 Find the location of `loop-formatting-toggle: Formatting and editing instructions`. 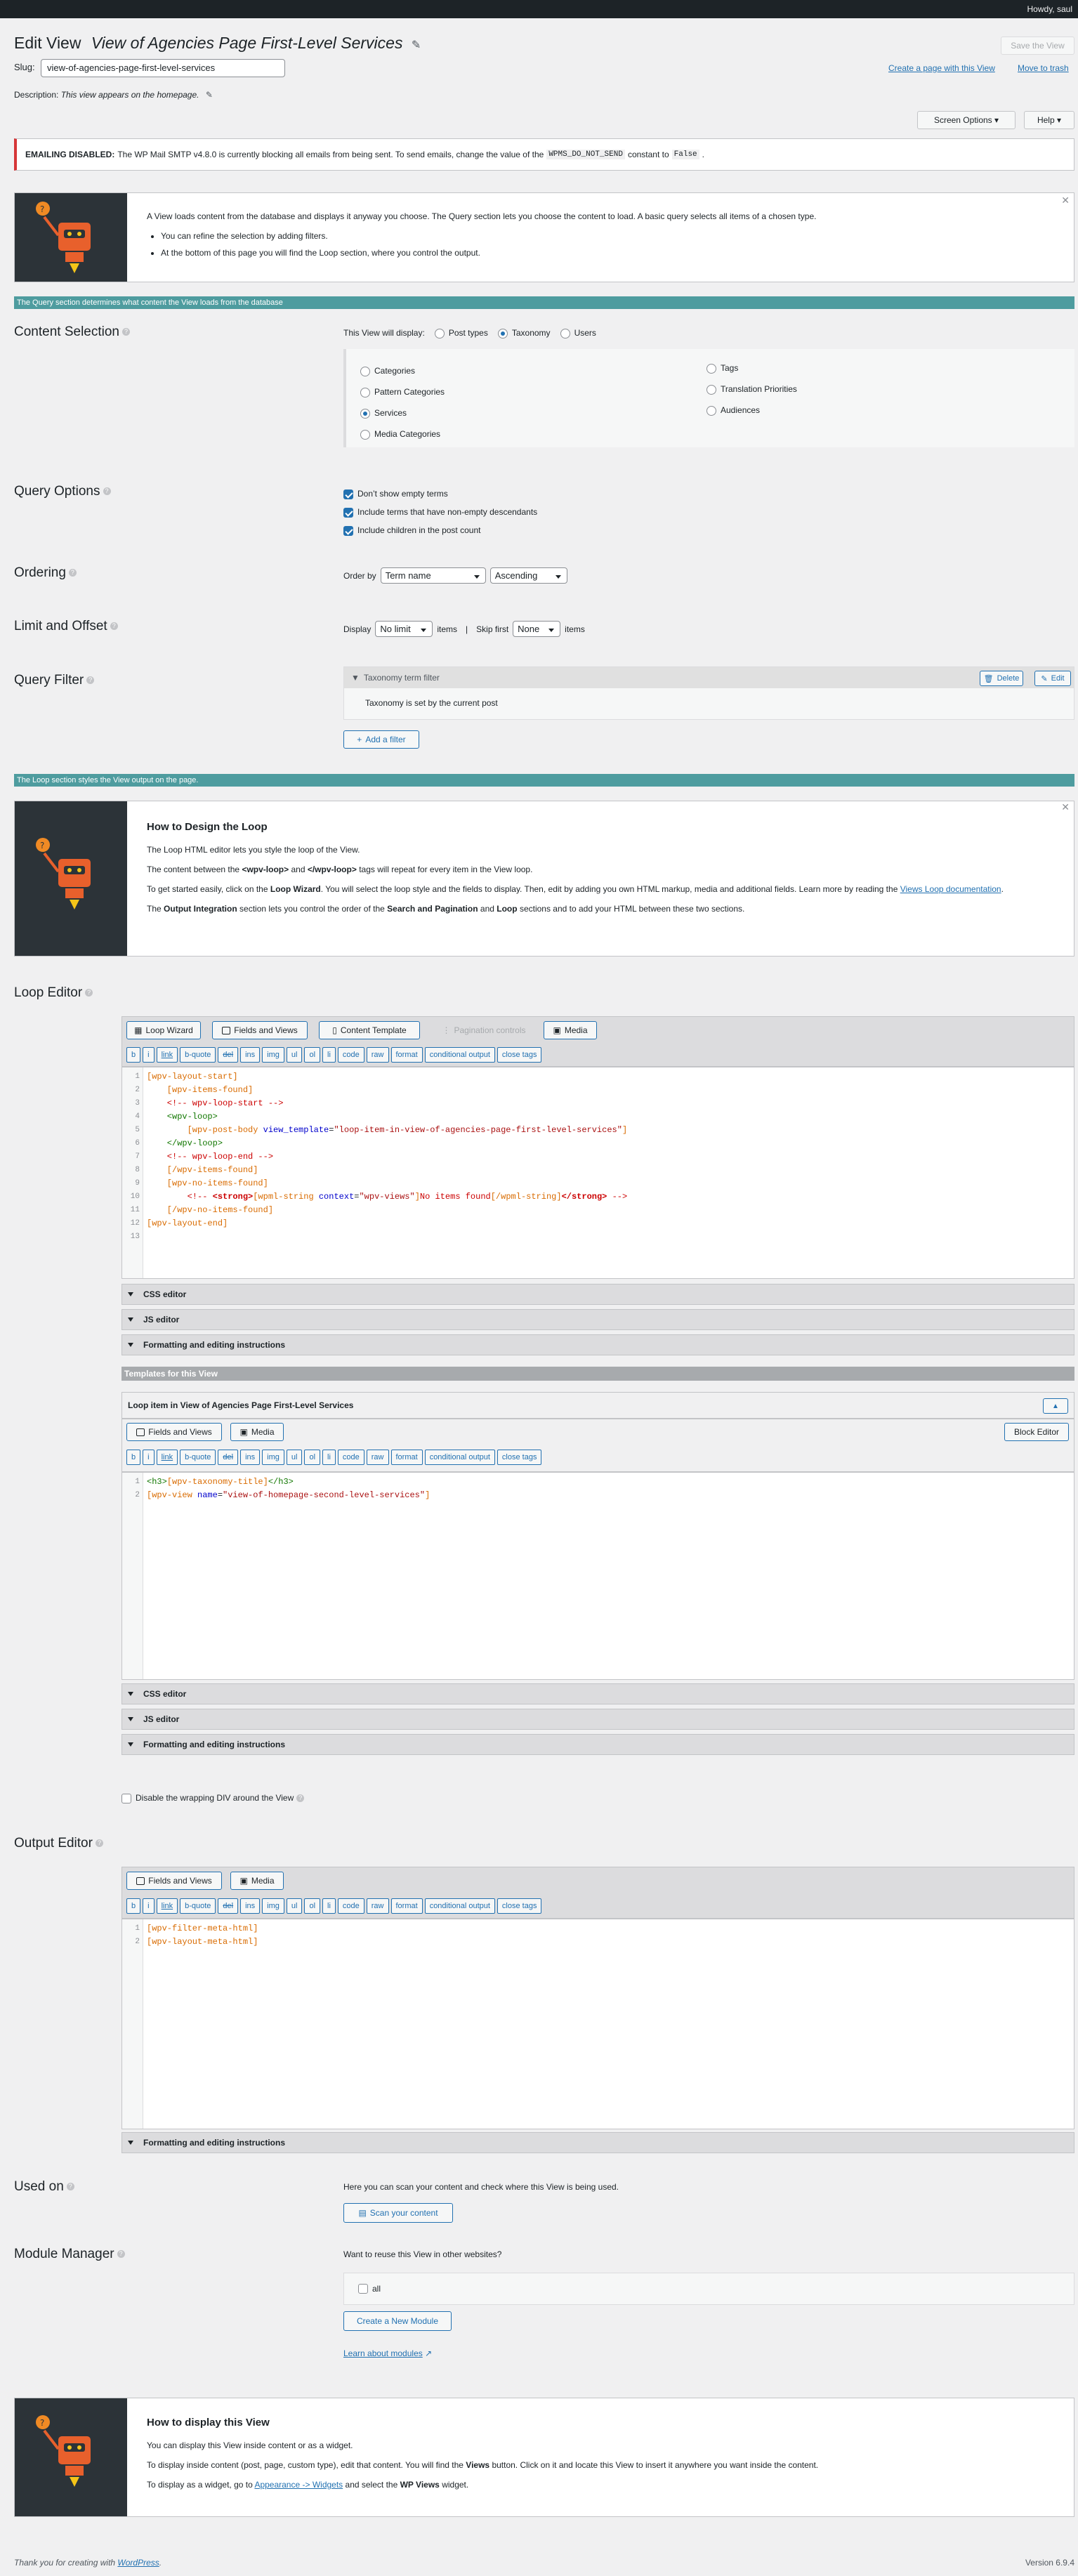

loop-formatting-toggle: Formatting and editing instructions is located at coordinates (597, 1344).